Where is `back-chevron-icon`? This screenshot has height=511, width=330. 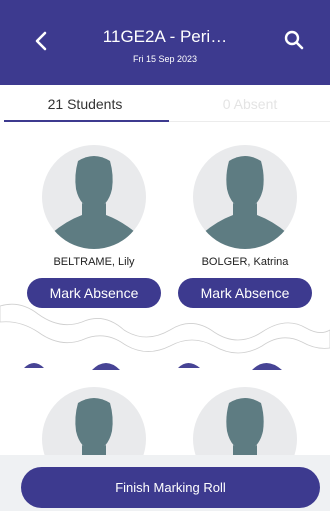
back-chevron-icon is located at coordinates (41, 41).